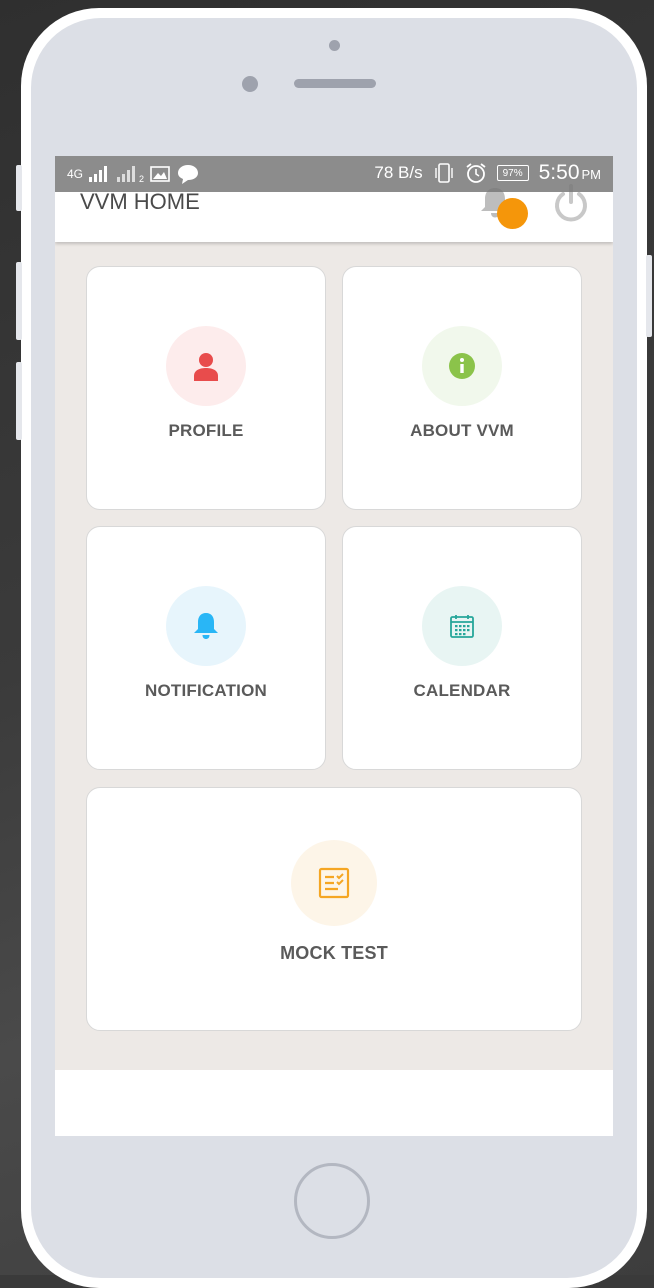  Describe the element at coordinates (334, 174) in the screenshot. I see `status-bar: 4G 2 78 B/s 97% 5:50 PM` at that location.